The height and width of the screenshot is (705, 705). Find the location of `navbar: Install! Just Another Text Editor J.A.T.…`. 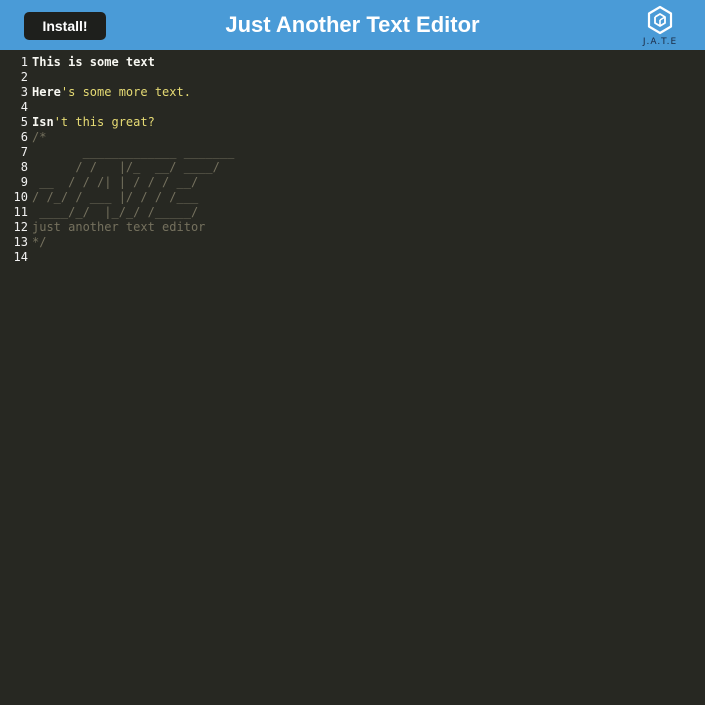

navbar: Install! Just Another Text Editor J.A.T.… is located at coordinates (352, 25).